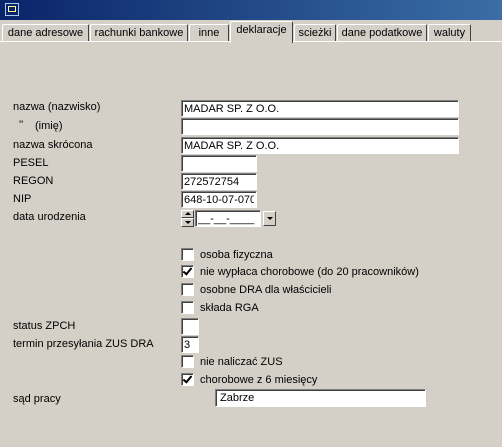 The width and height of the screenshot is (502, 447). What do you see at coordinates (22, 199) in the screenshot?
I see `nip-label: NIP` at bounding box center [22, 199].